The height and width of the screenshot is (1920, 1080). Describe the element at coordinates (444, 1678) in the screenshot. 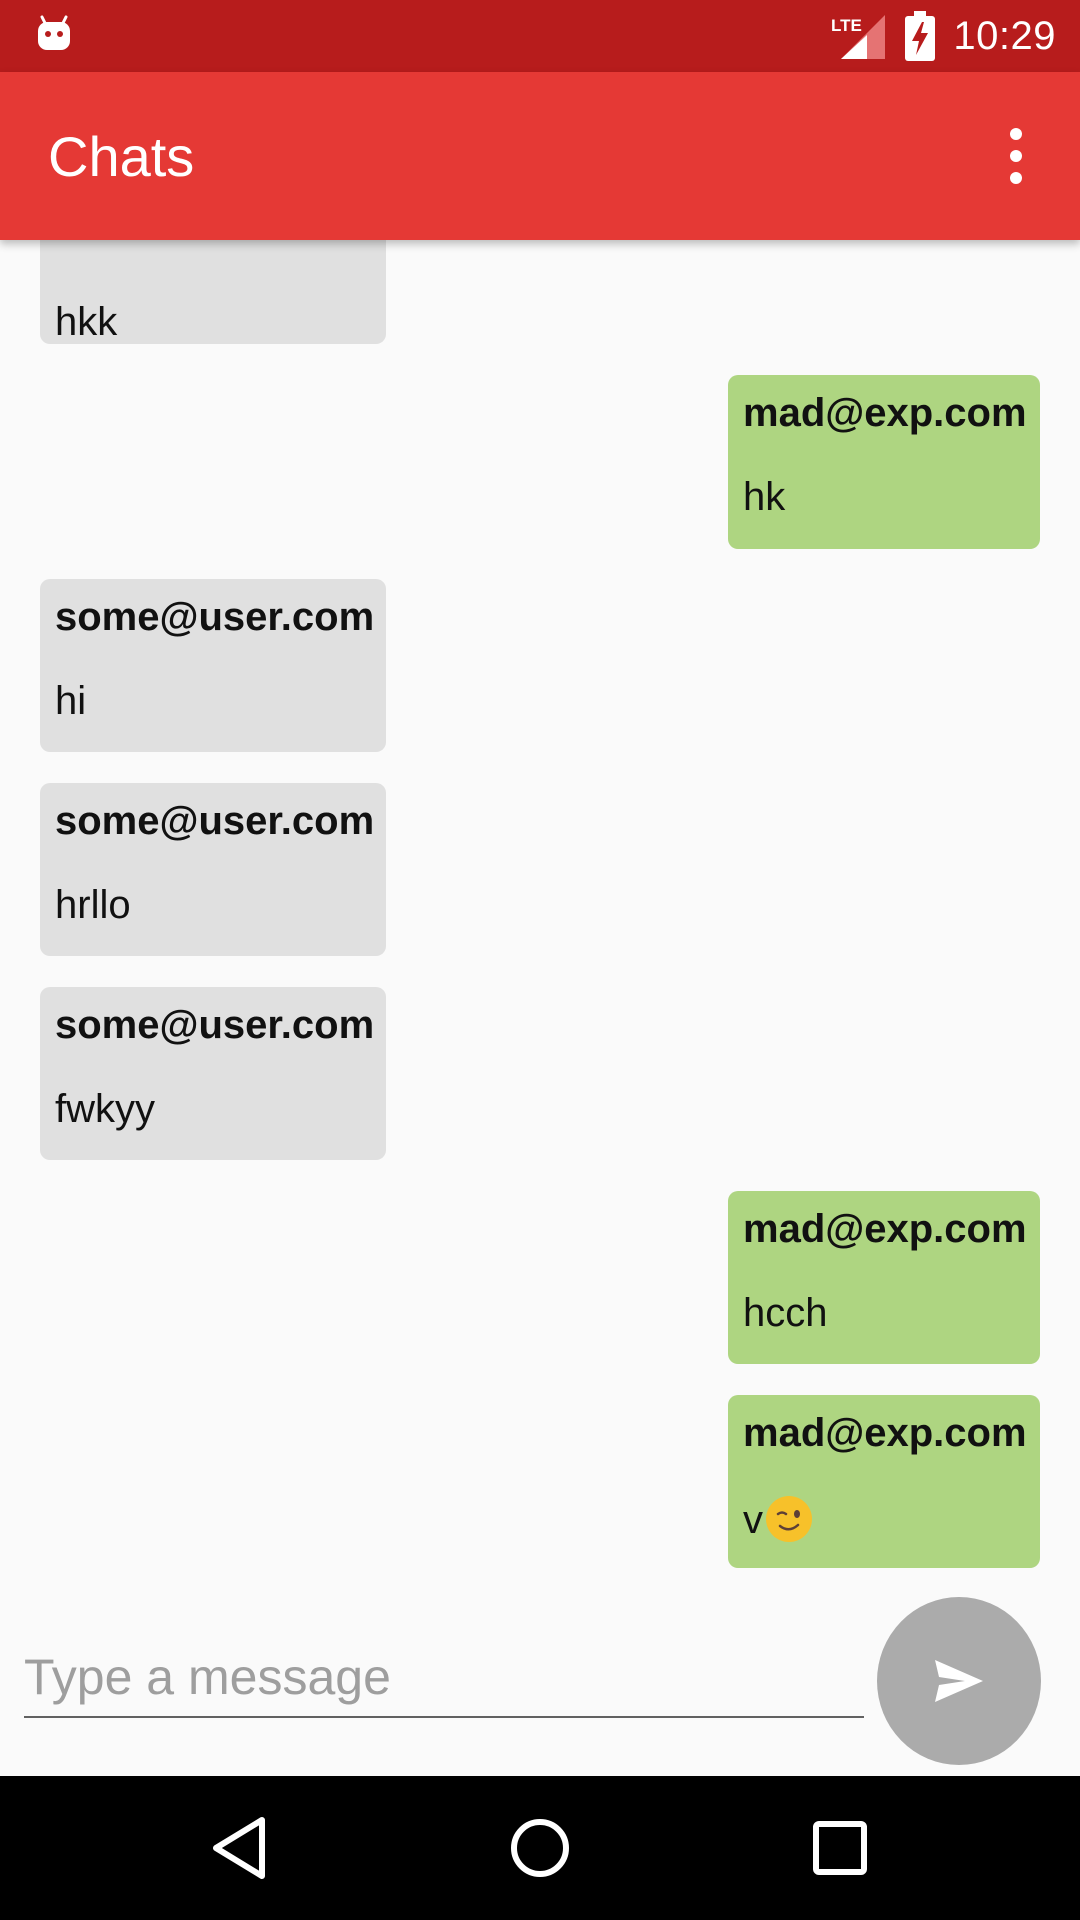

I see `message-input` at that location.